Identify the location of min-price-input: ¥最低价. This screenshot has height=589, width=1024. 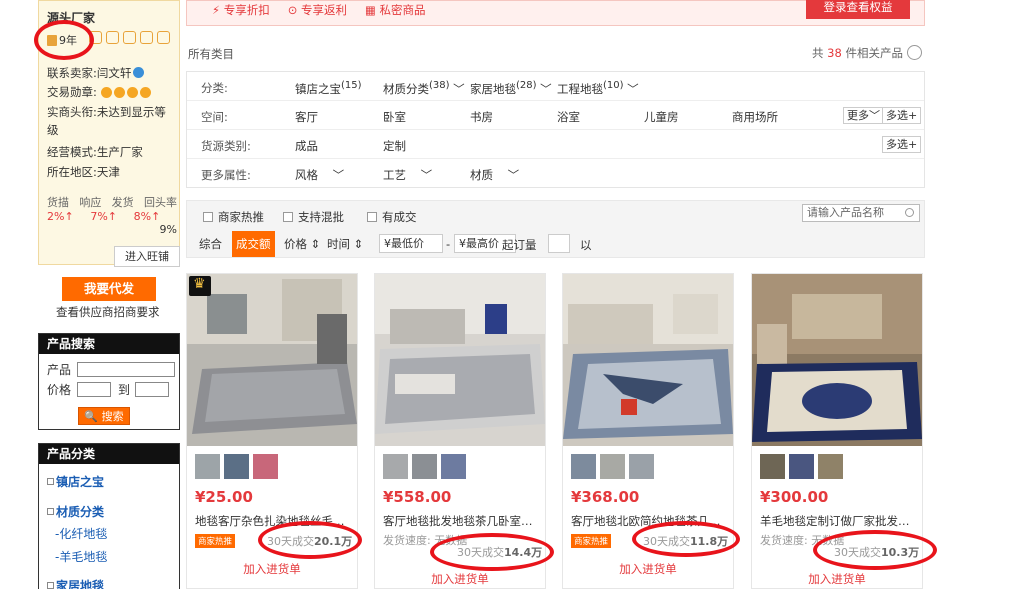
(411, 243).